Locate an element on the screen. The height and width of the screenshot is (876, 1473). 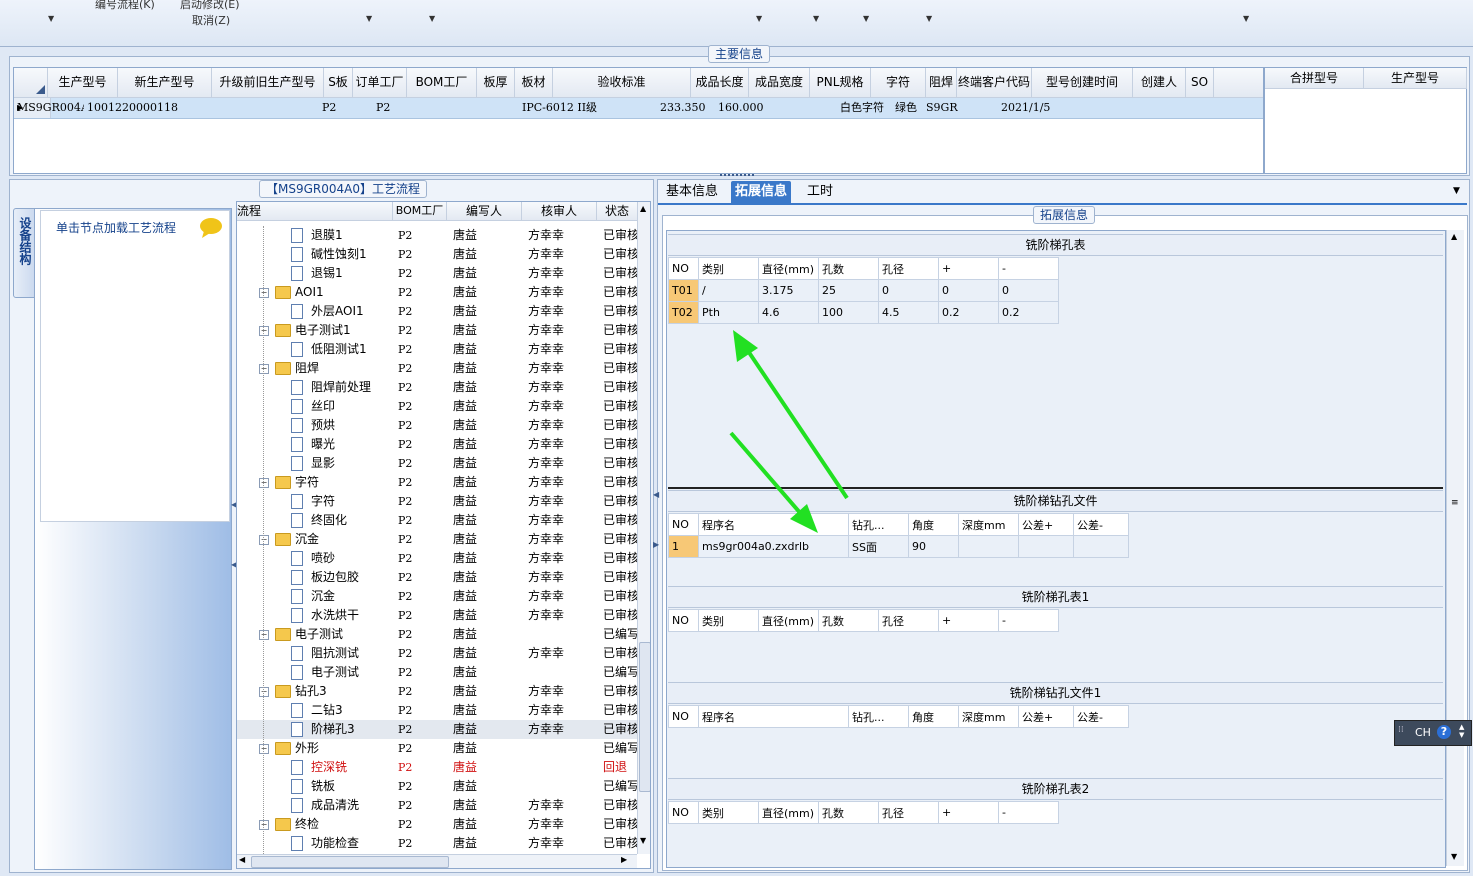
tree-row: − AOI1 P2 唐益 方幸幸 已审核 is located at coordinates (437, 292).